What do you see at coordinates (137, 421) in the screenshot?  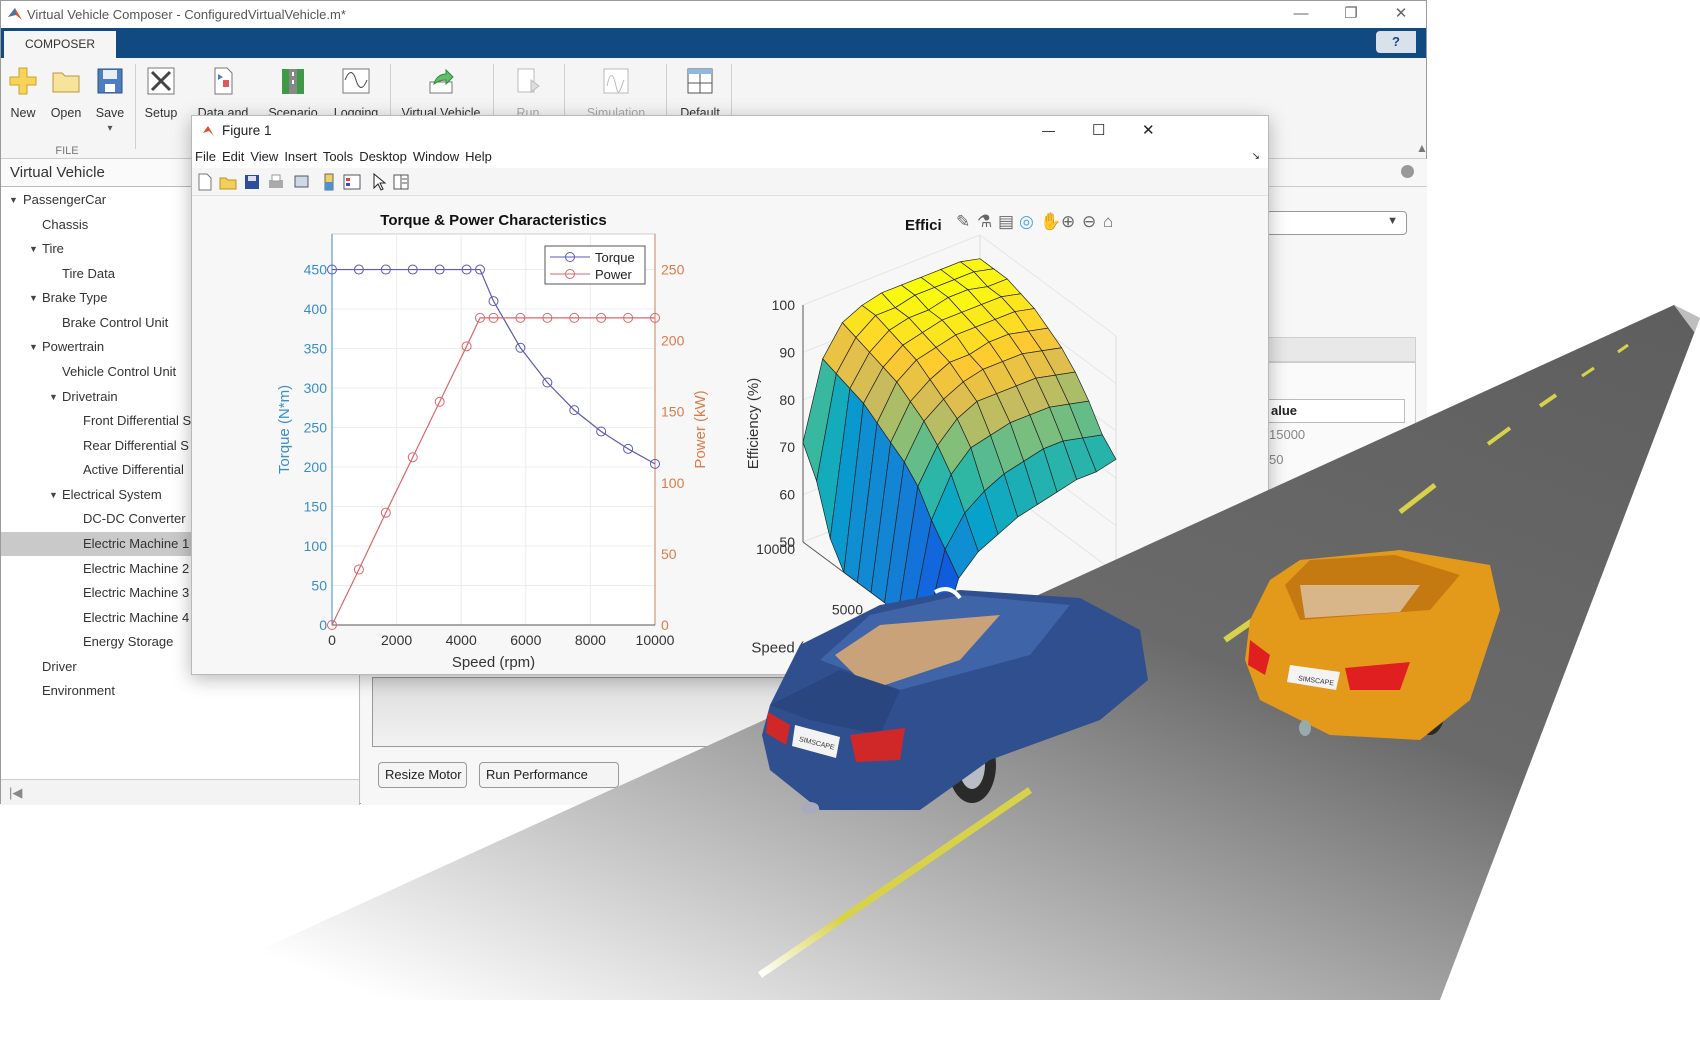 I see `tree-item-label: Front Differential S` at bounding box center [137, 421].